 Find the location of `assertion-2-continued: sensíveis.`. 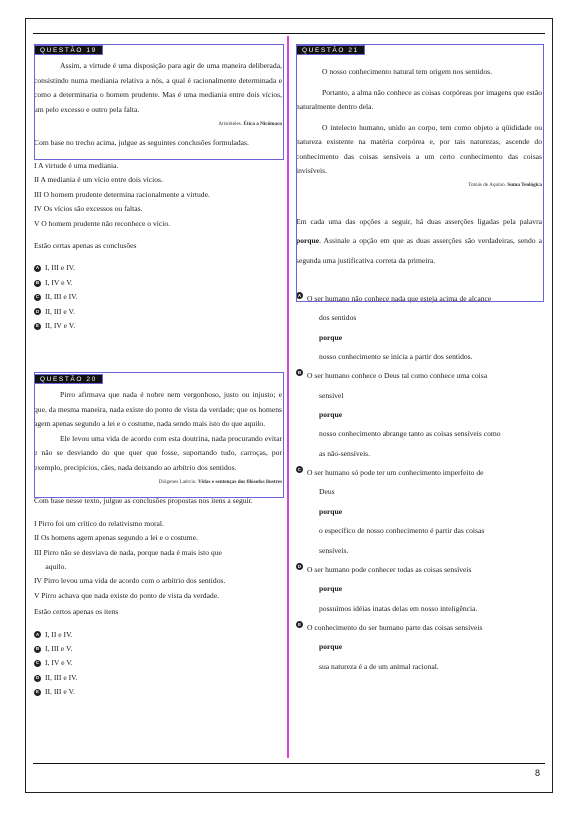

assertion-2-continued: sensíveis. is located at coordinates (334, 550).